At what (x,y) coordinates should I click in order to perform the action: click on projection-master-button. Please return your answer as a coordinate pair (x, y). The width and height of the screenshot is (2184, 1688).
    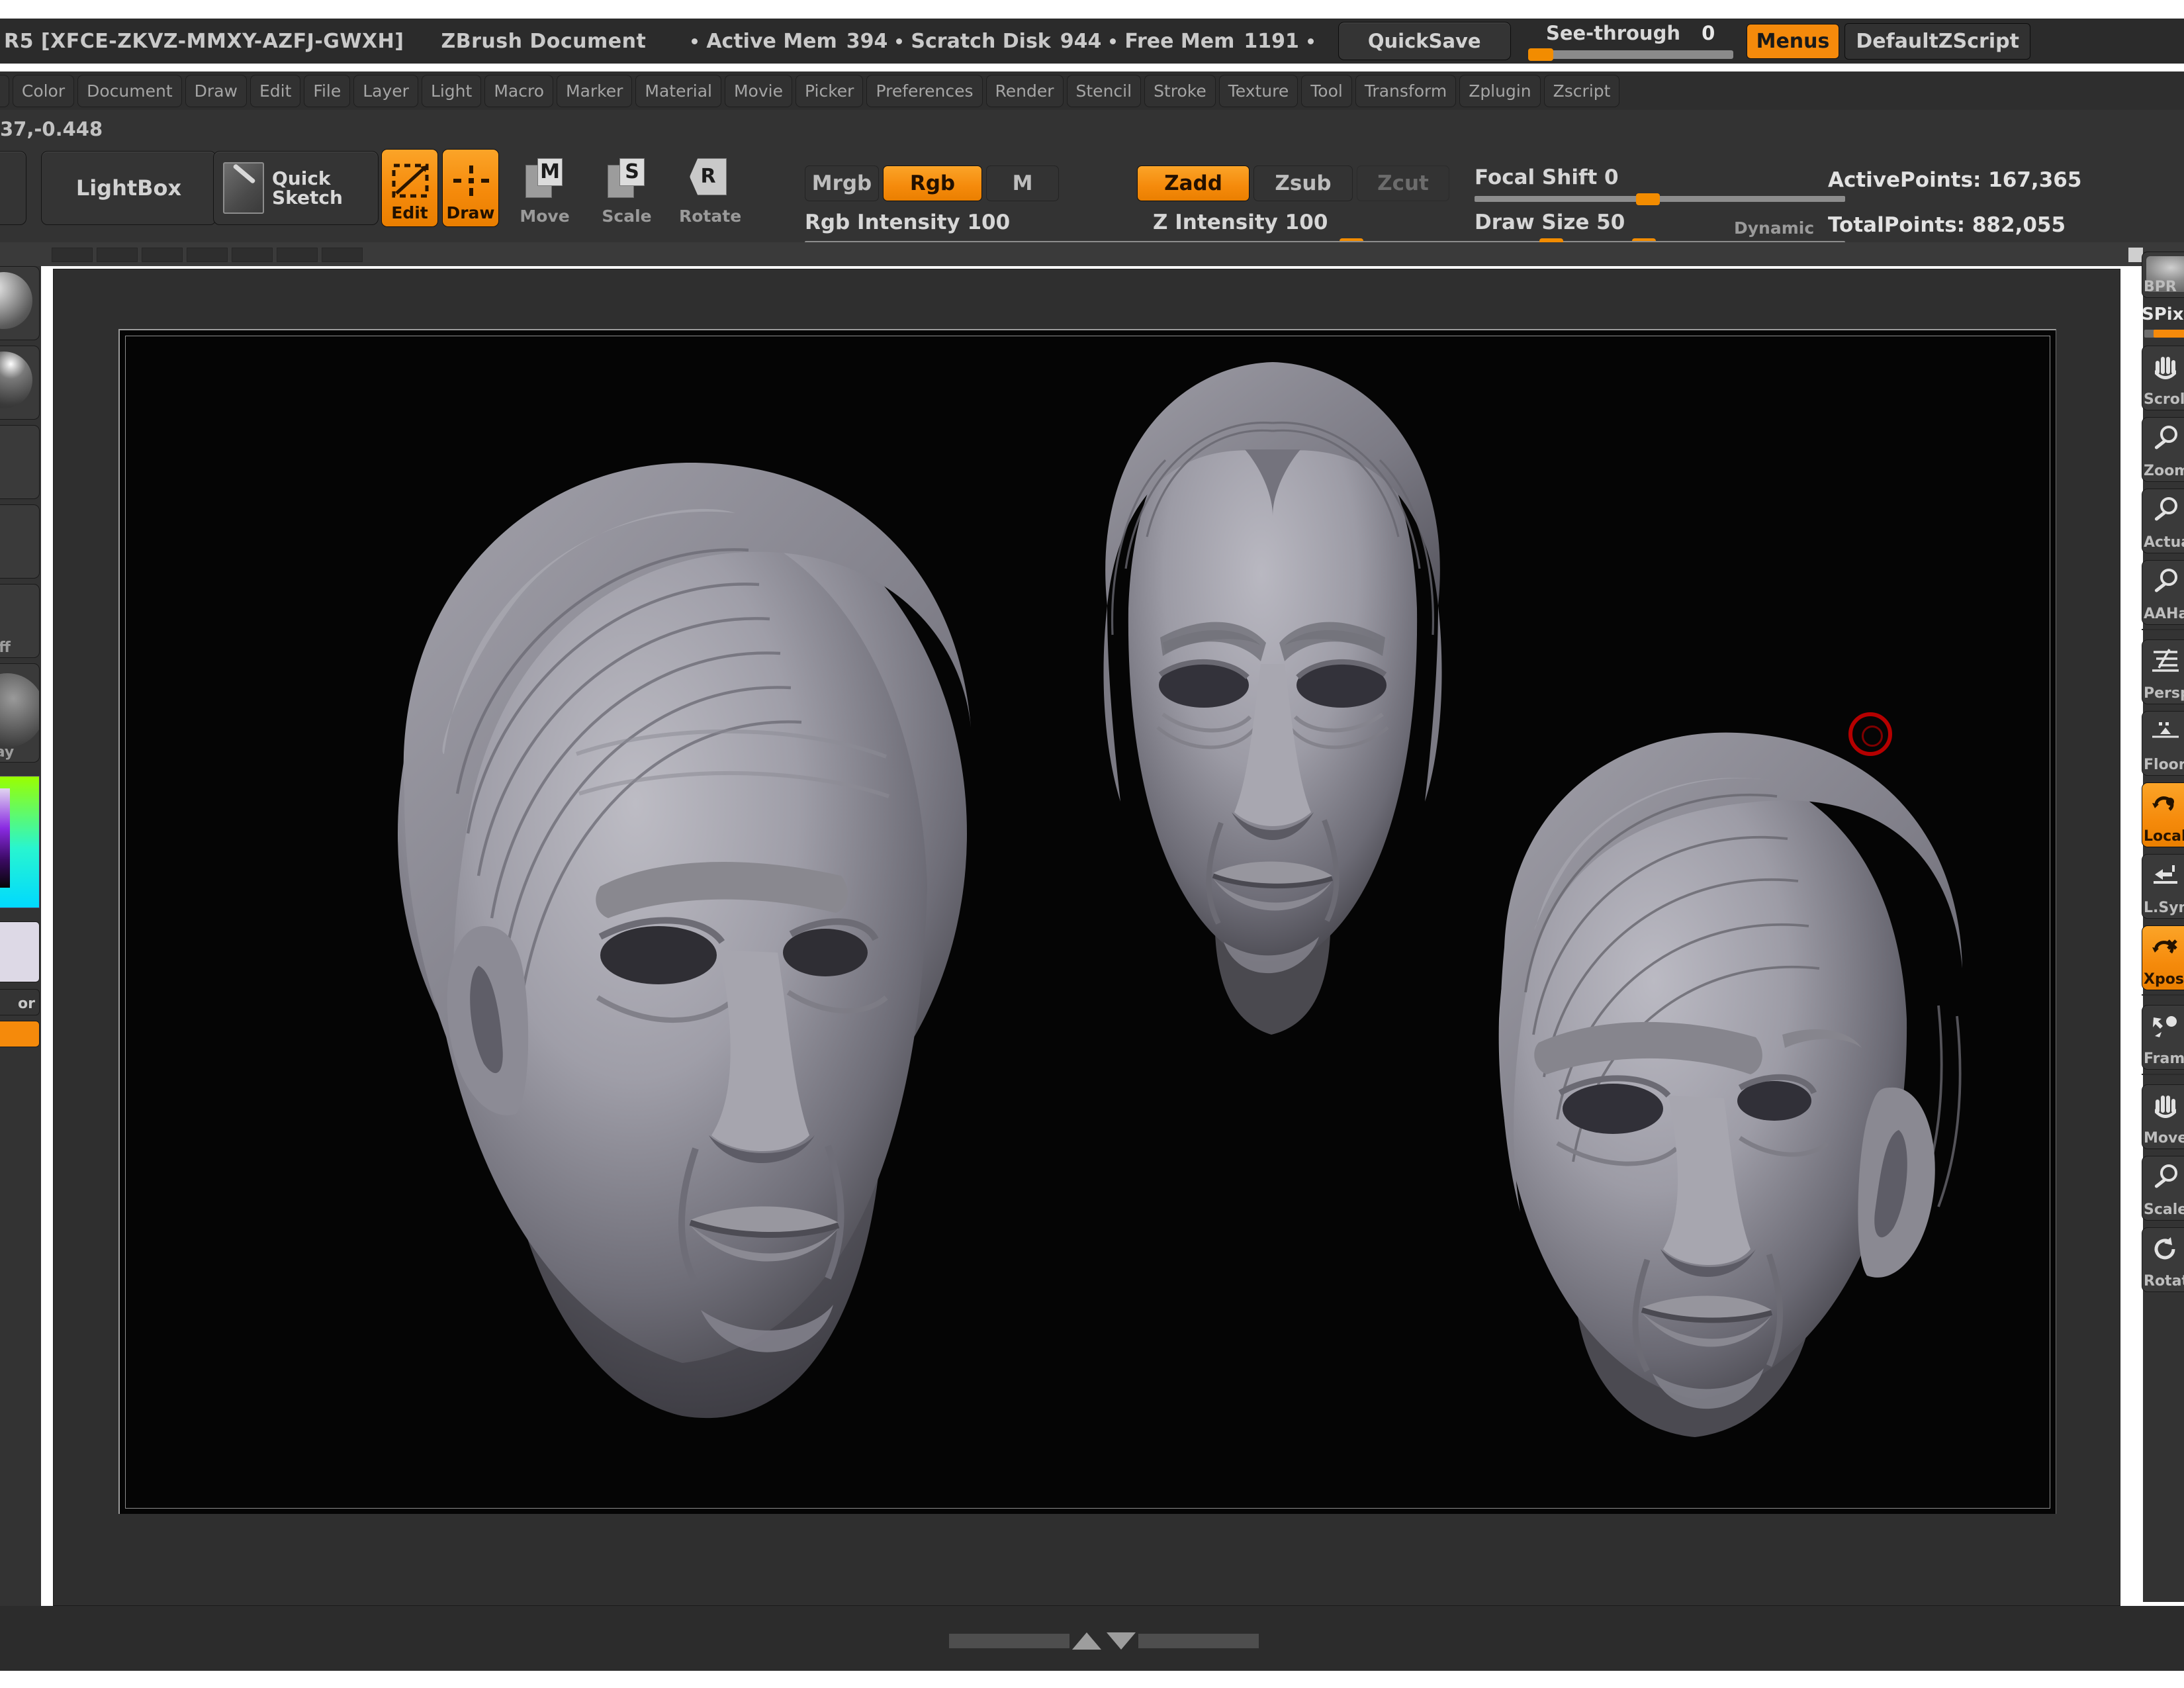
    Looking at the image, I should click on (13, 188).